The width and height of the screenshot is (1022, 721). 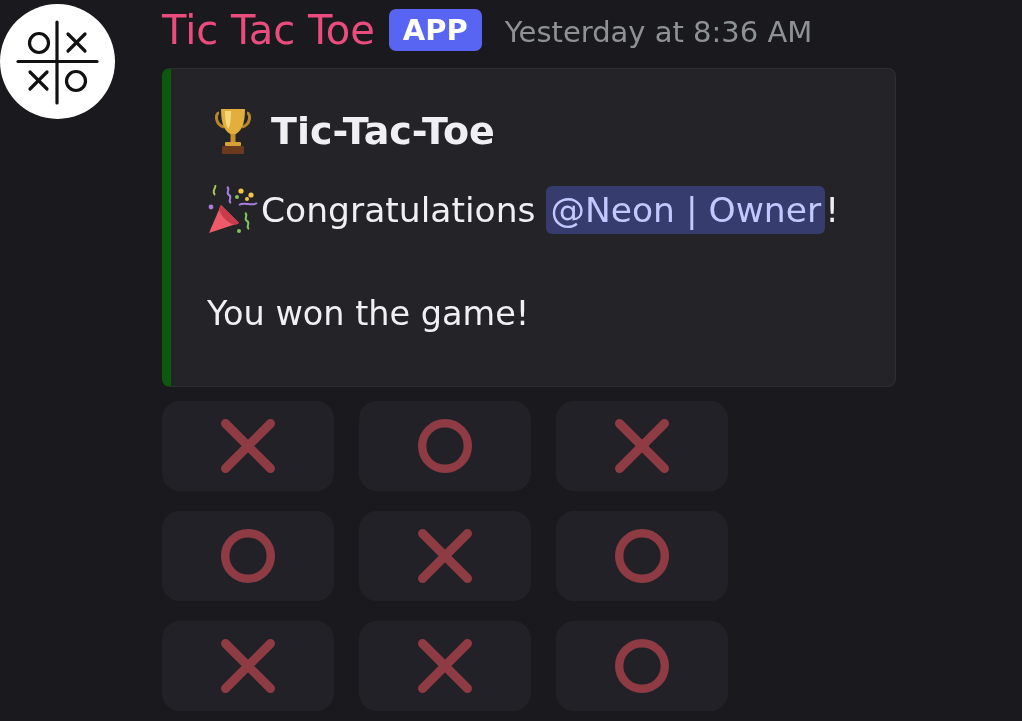 What do you see at coordinates (233, 210) in the screenshot?
I see `party-popper-icon` at bounding box center [233, 210].